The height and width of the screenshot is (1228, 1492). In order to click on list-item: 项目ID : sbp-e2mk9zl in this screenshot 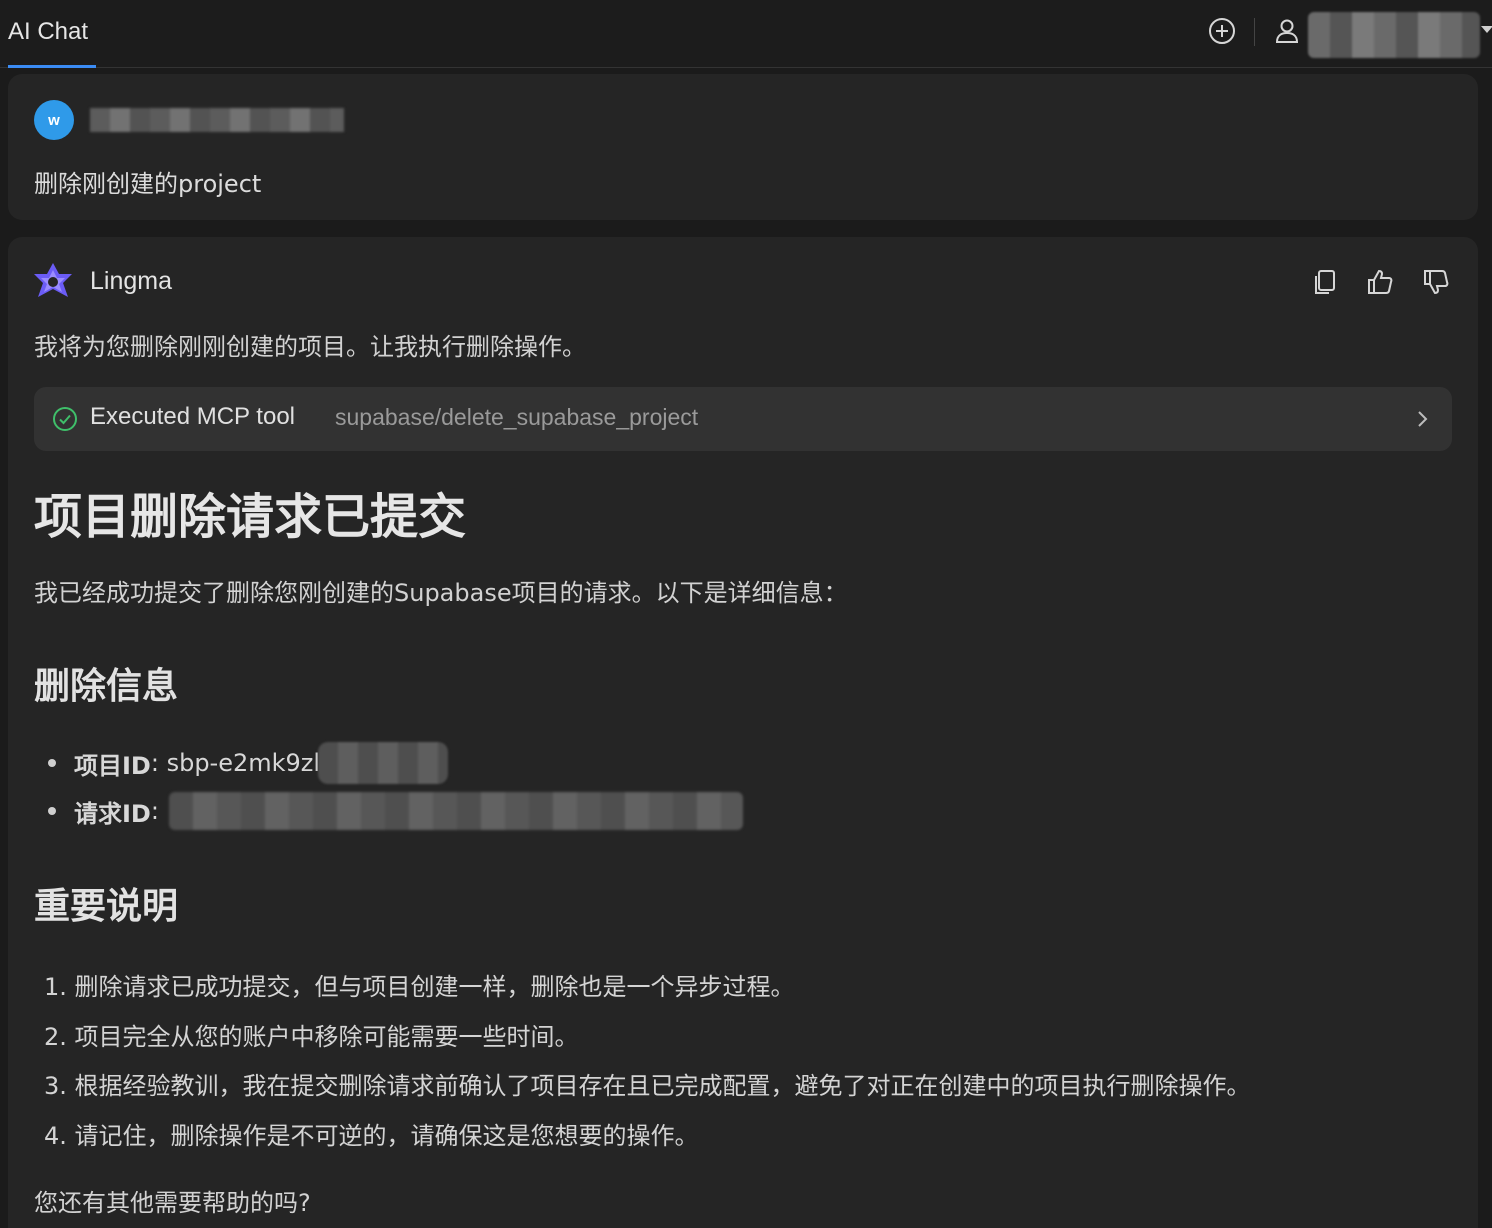, I will do `click(248, 763)`.